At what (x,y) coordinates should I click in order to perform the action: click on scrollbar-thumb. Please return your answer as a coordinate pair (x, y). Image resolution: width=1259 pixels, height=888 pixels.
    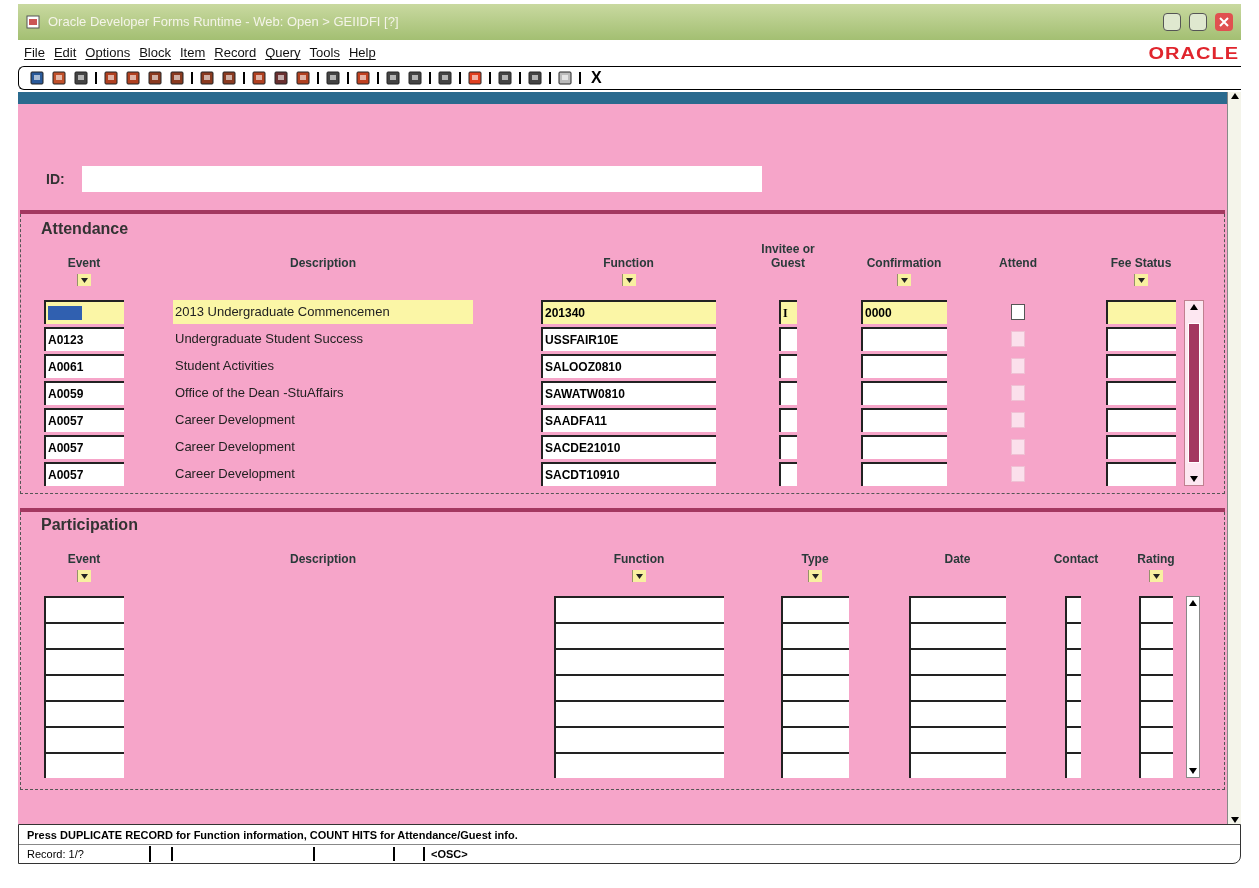
    Looking at the image, I should click on (1194, 393).